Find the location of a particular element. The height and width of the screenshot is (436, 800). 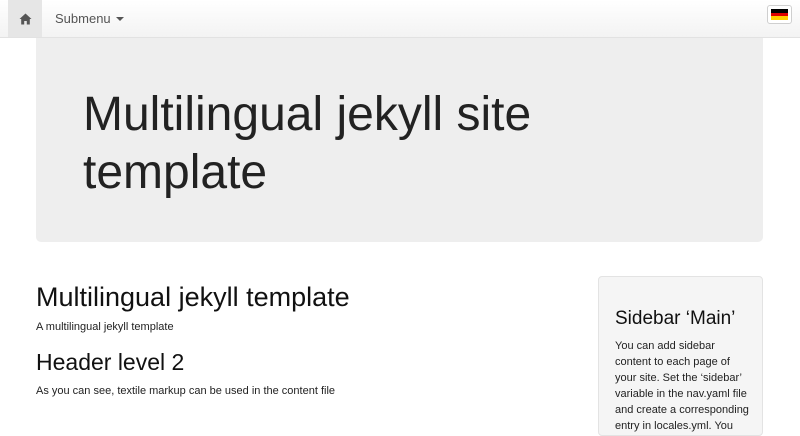

navbar: Submenu is located at coordinates (400, 19).